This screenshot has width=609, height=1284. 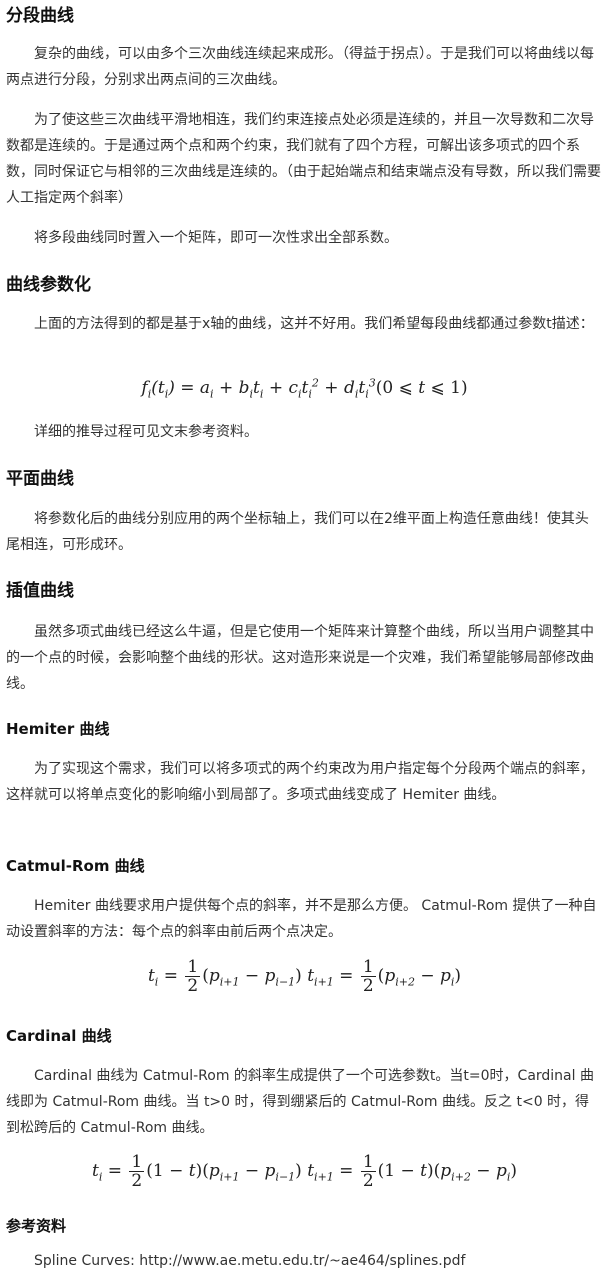 I want to click on section-title: 插值曲线, so click(x=40, y=591).